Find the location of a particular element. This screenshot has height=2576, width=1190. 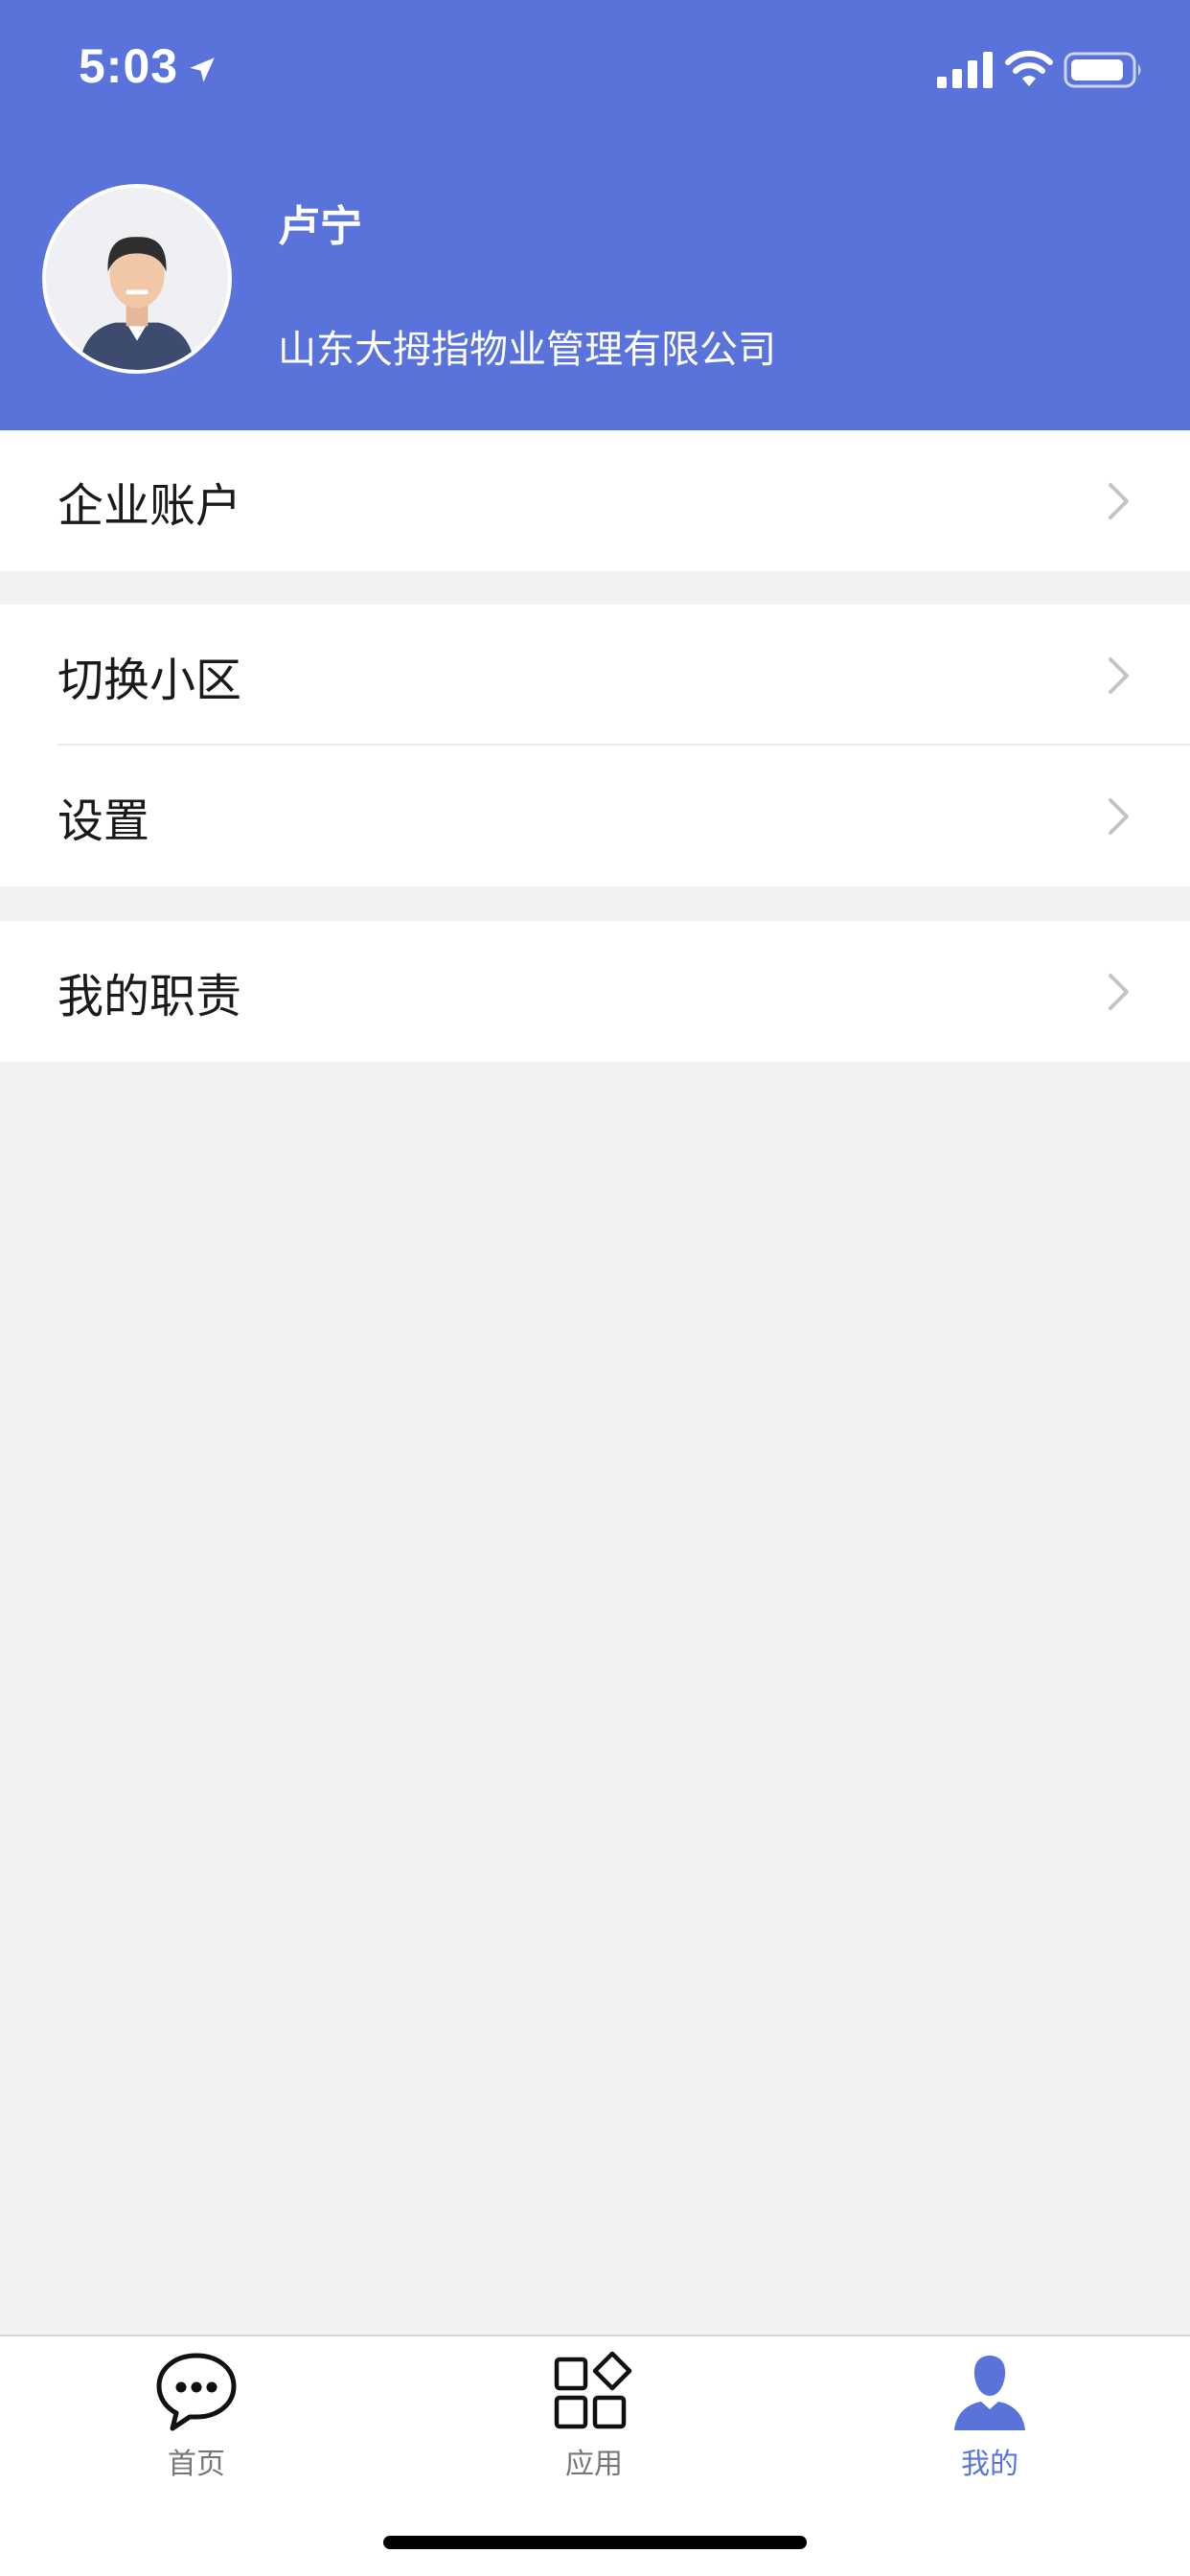

menu-group-settings: 切换小区 设置 is located at coordinates (595, 745).